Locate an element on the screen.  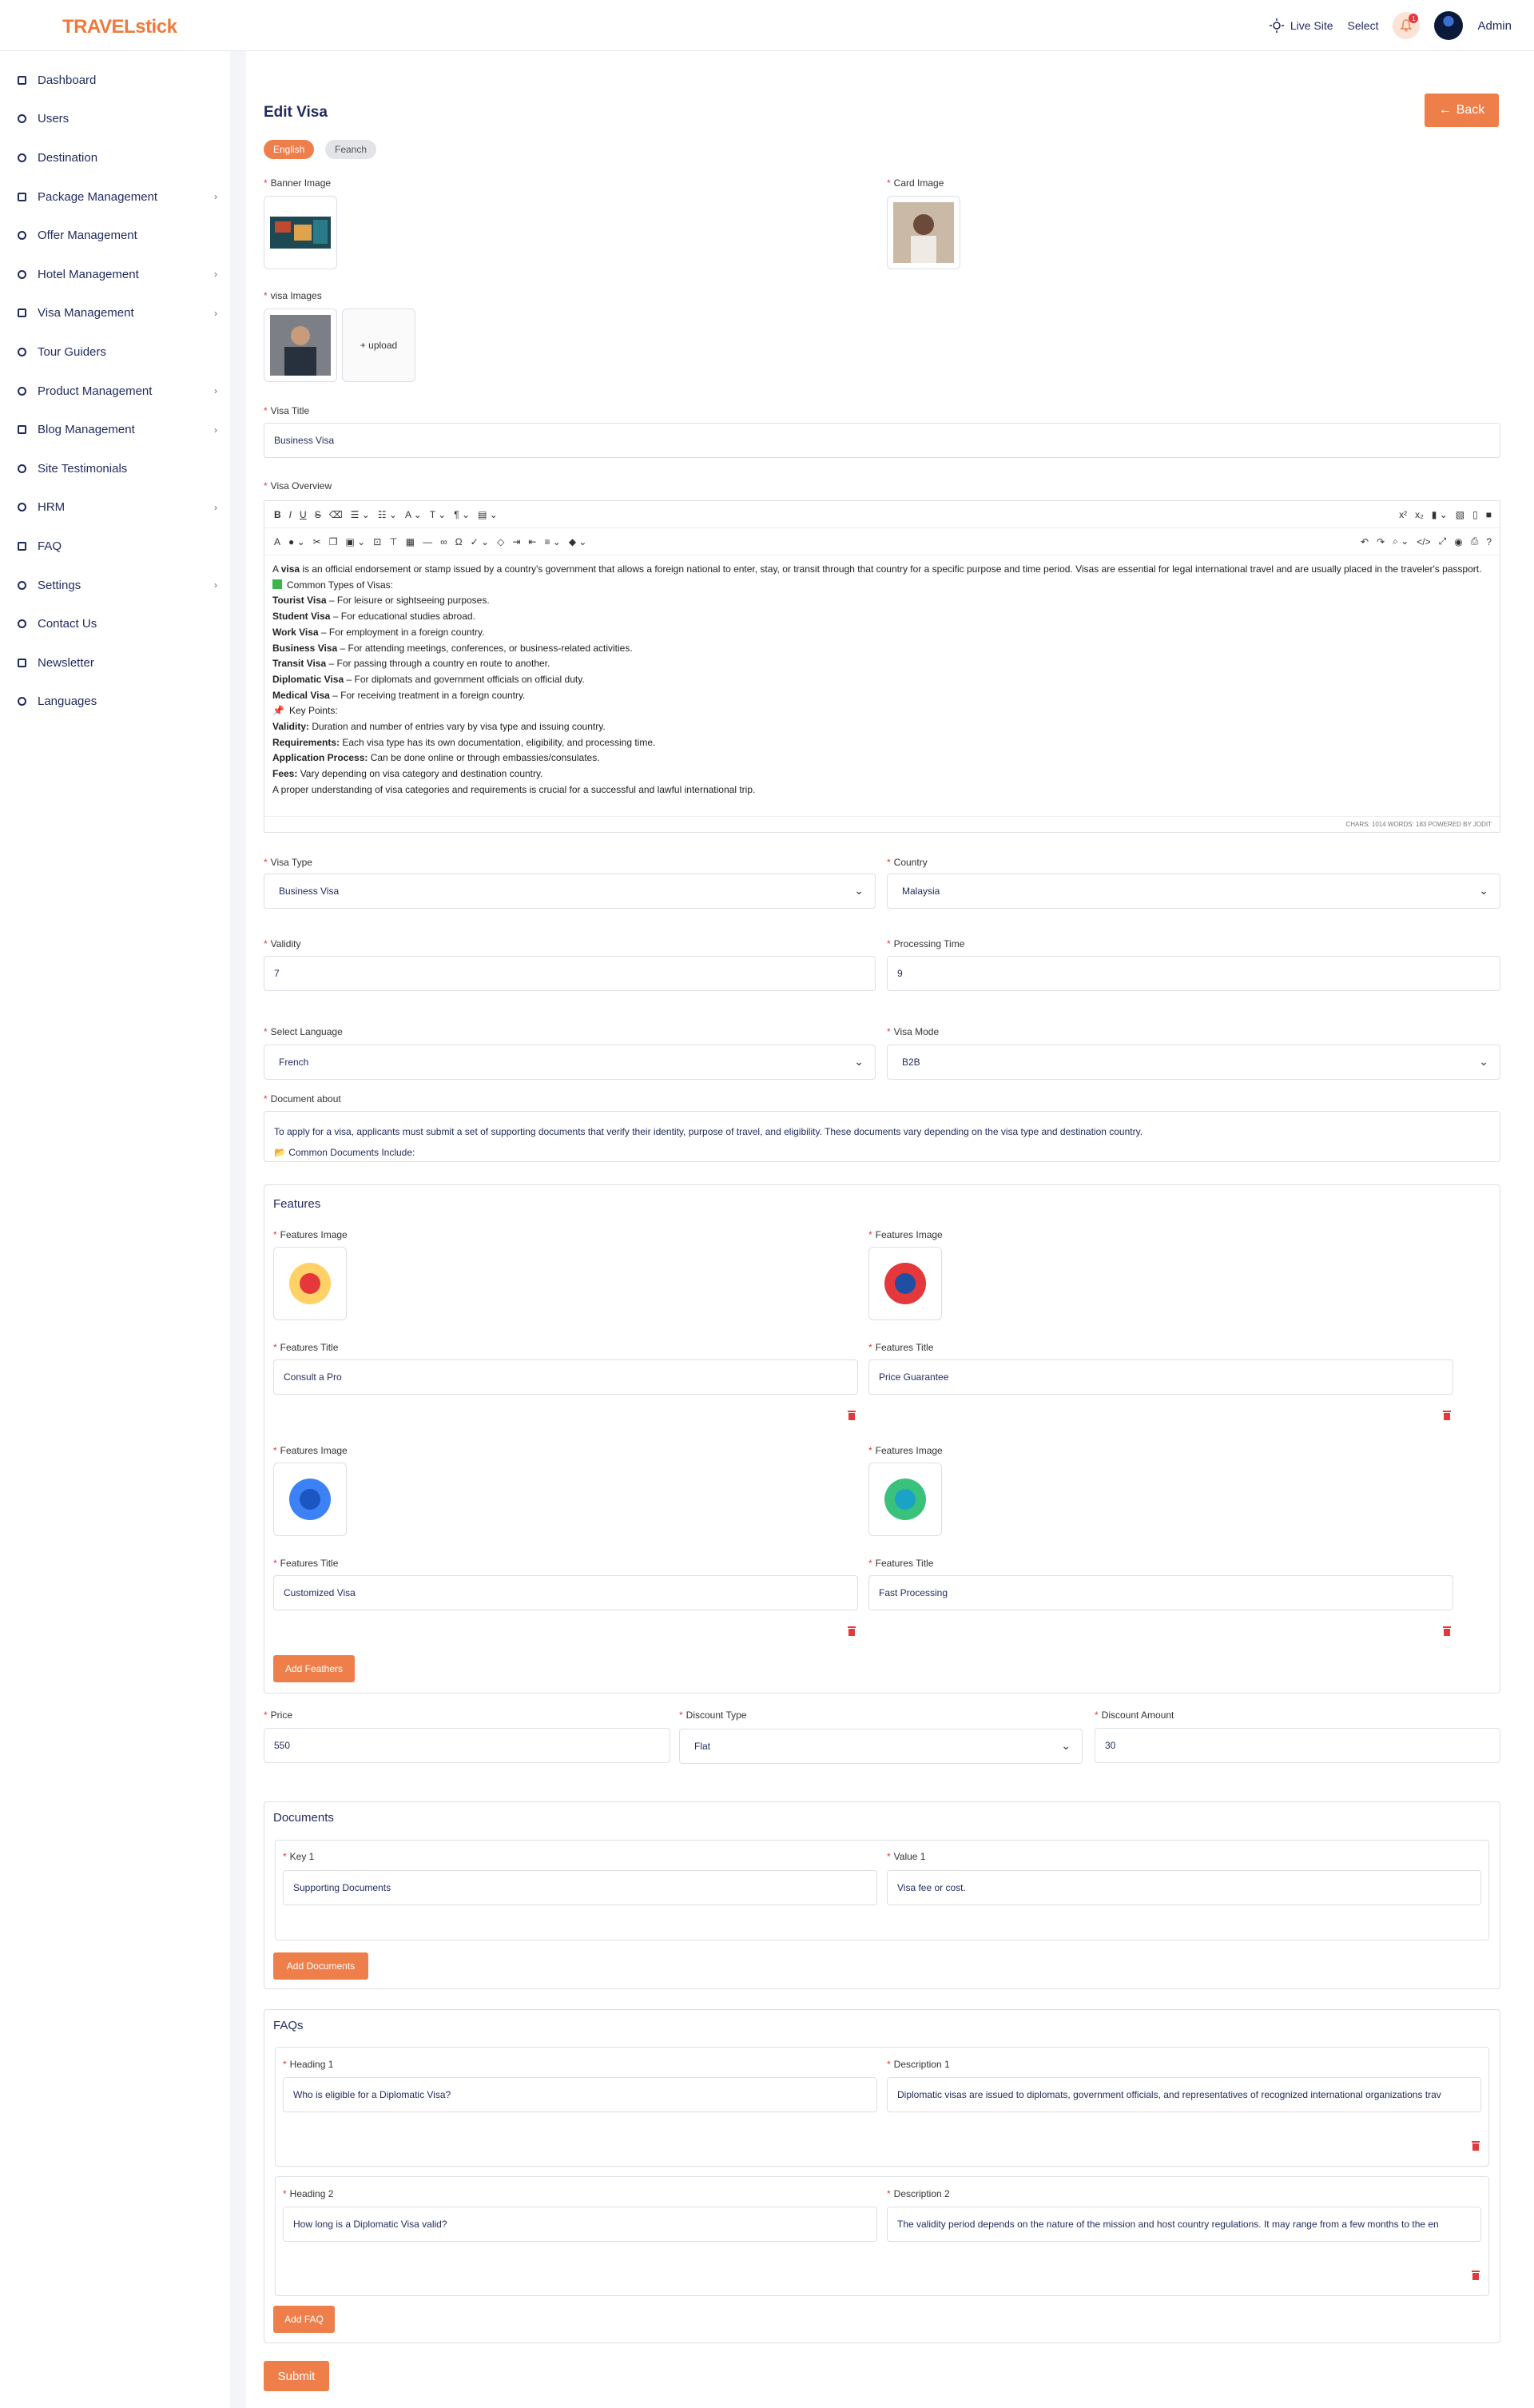
sidebar-item-hrm: HRM › is located at coordinates (115, 507).